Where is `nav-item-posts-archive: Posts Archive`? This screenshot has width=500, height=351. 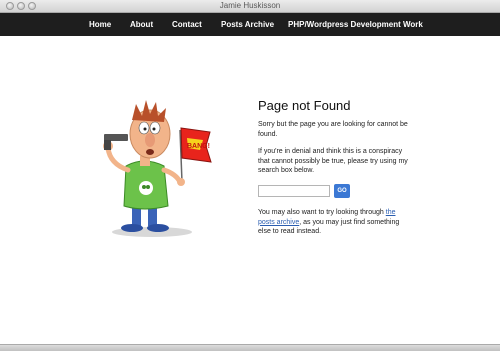 nav-item-posts-archive: Posts Archive is located at coordinates (247, 24).